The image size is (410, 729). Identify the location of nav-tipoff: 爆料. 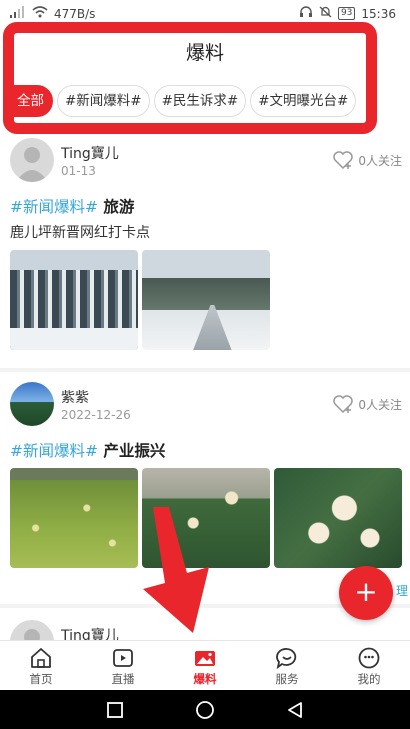
(205, 665).